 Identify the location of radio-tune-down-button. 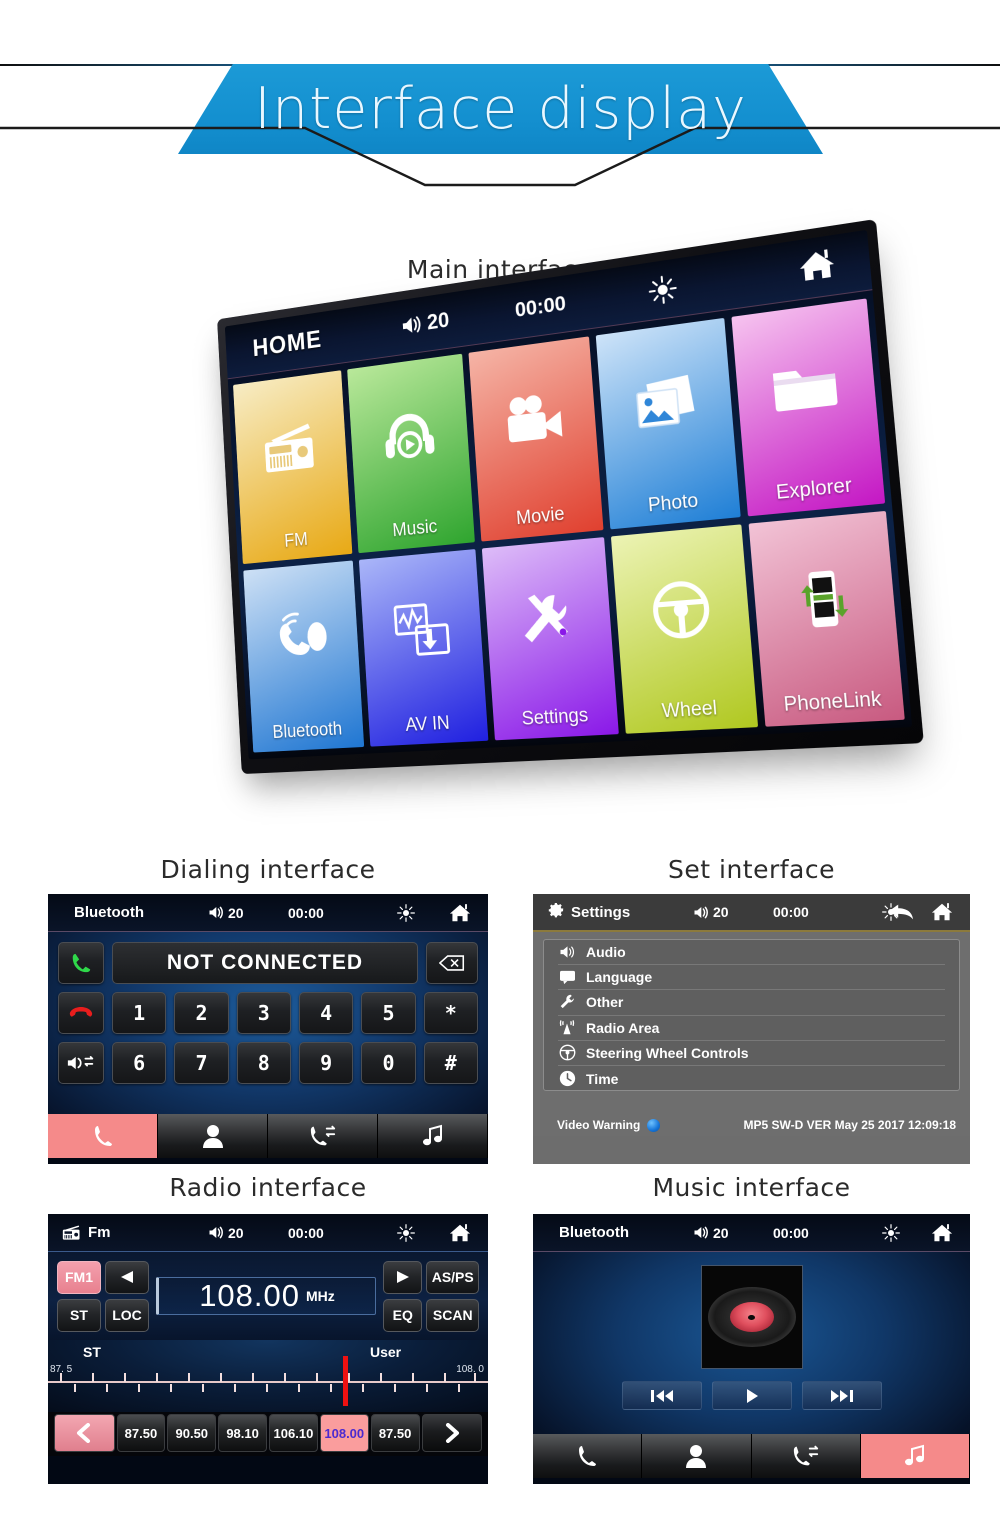
(127, 1277).